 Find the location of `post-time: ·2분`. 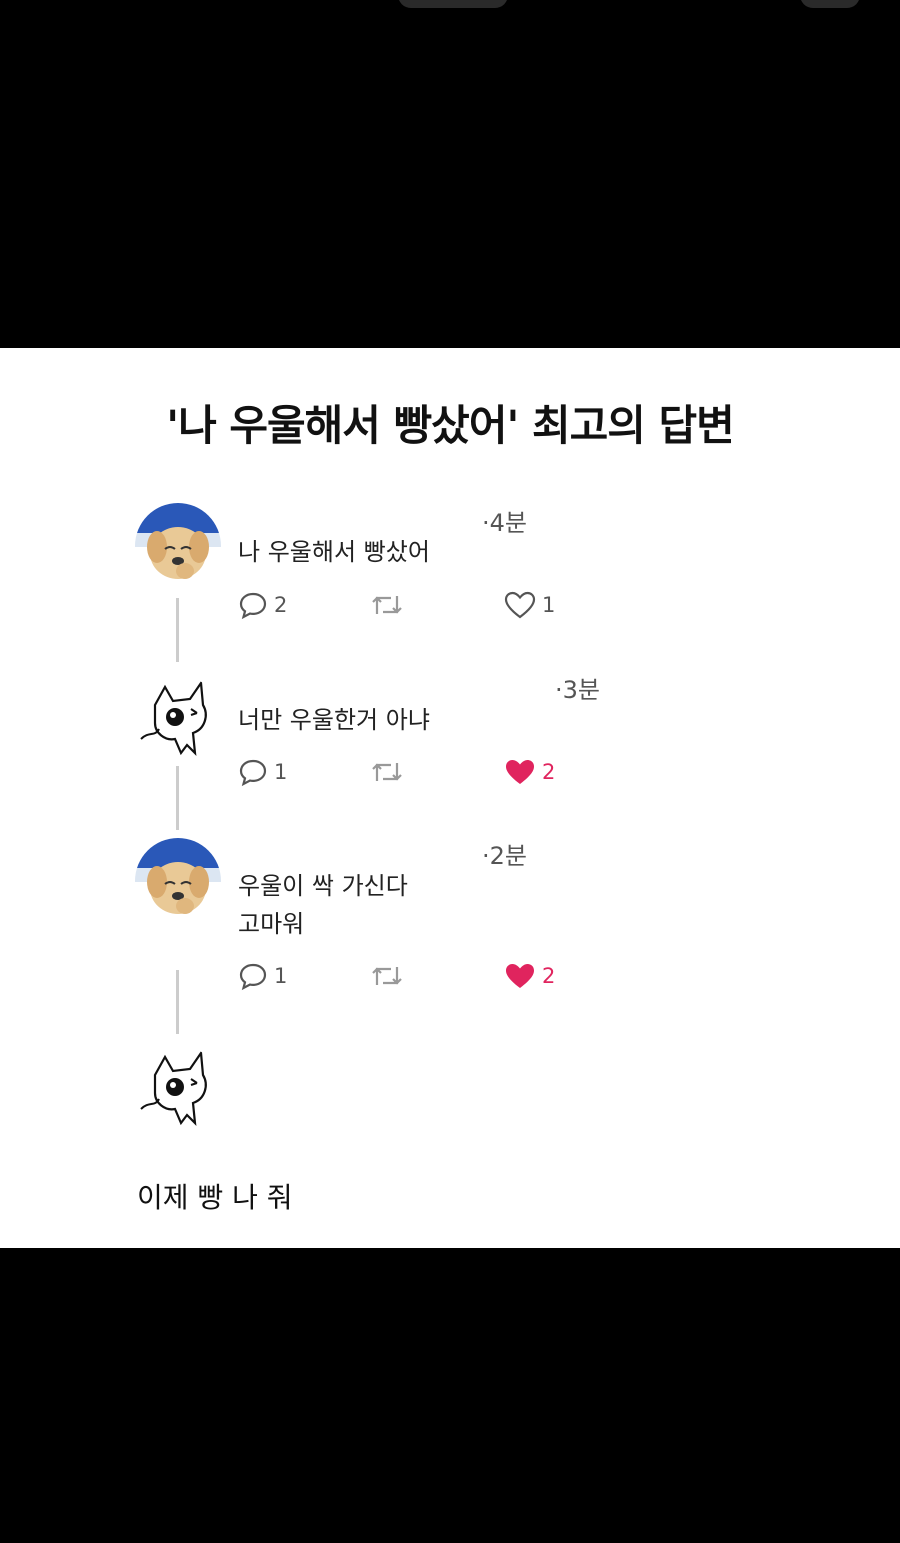

post-time: ·2분 is located at coordinates (504, 856).